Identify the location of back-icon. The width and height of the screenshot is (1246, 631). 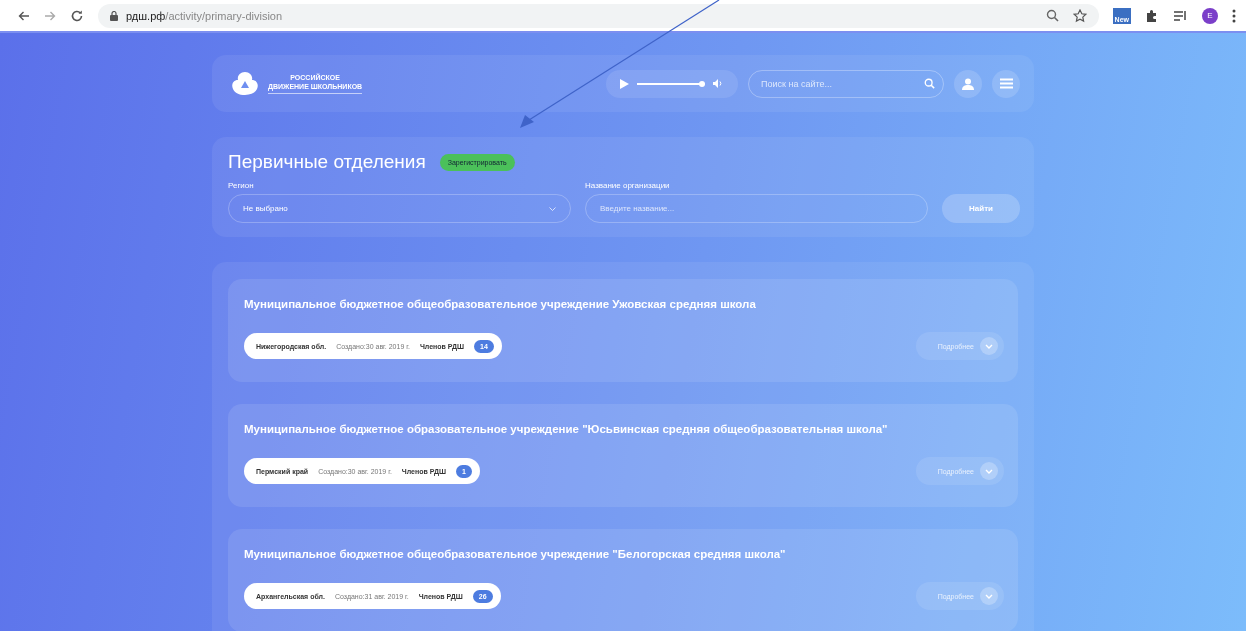
(24, 15).